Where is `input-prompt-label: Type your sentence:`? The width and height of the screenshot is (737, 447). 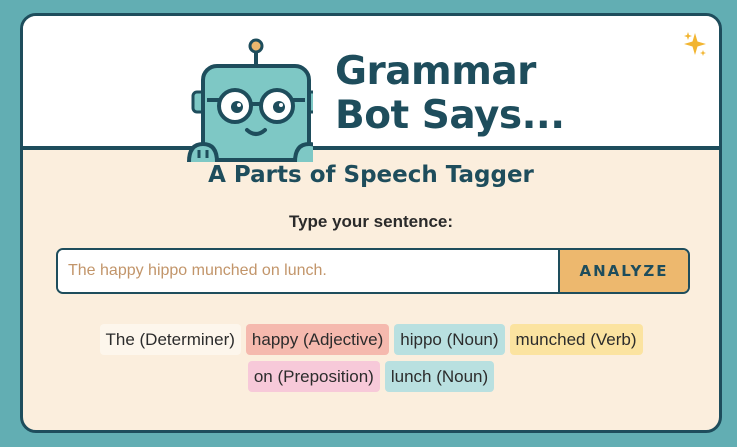
input-prompt-label: Type your sentence: is located at coordinates (371, 221).